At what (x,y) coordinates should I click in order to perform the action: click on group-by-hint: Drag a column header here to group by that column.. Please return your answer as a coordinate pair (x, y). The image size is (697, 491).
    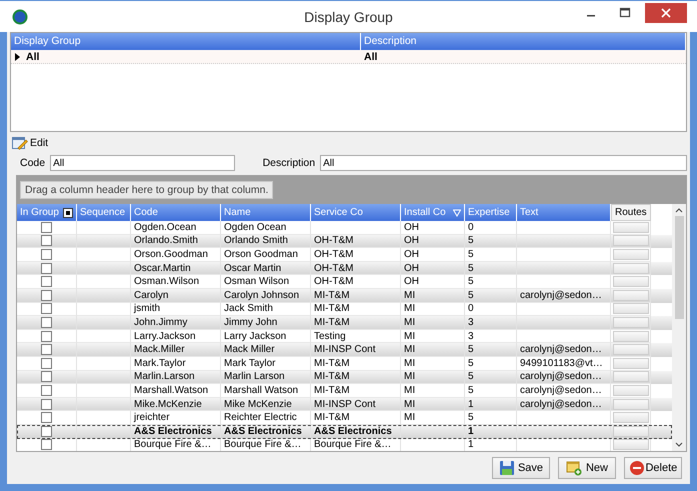
    Looking at the image, I should click on (147, 190).